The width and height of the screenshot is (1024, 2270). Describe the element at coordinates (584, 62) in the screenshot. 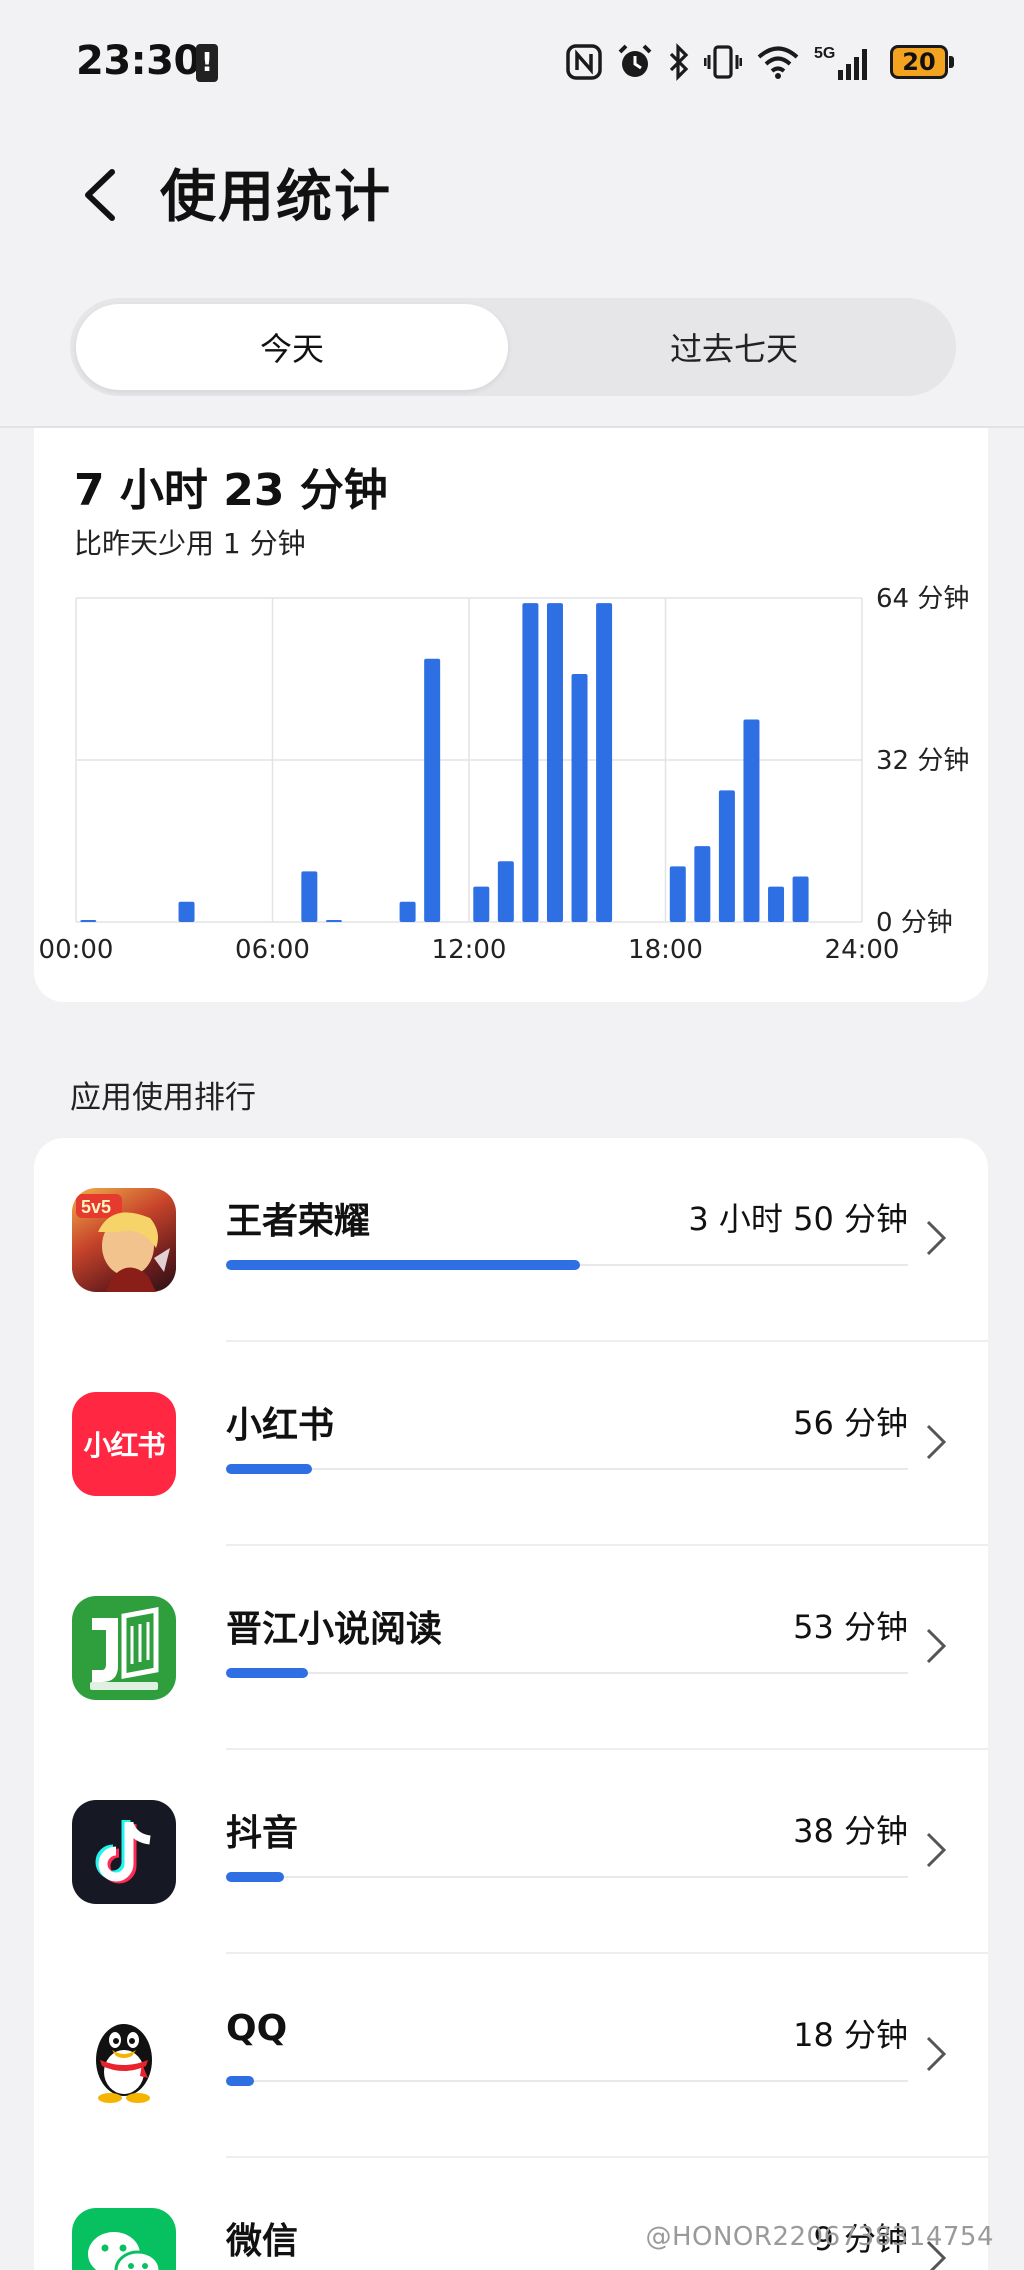

I see `nfc-icon` at that location.